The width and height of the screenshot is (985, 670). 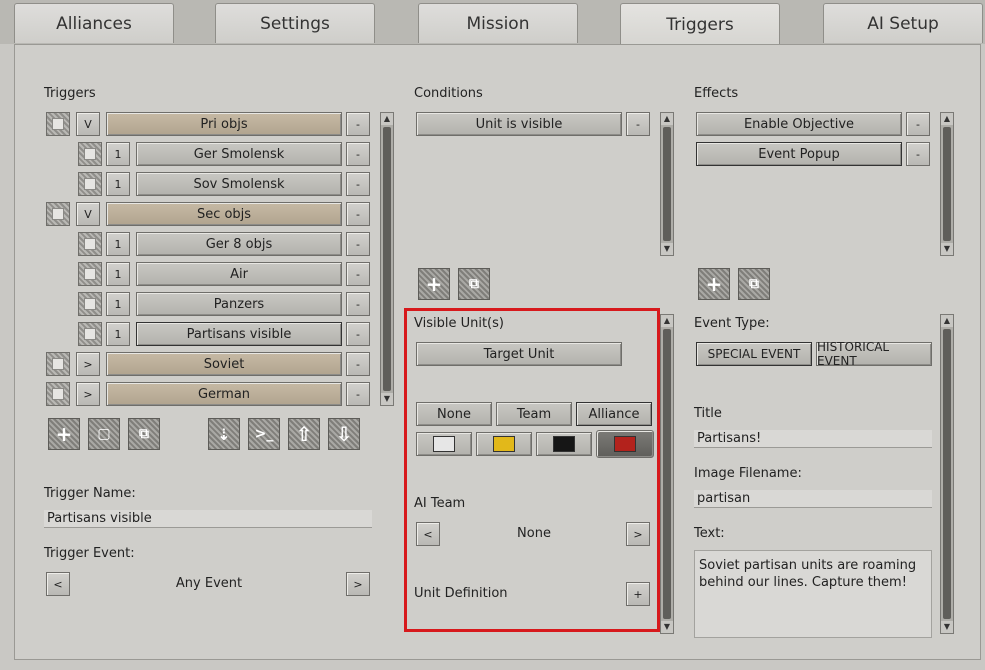 What do you see at coordinates (754, 284) in the screenshot?
I see `copy-effect-button: ⧉` at bounding box center [754, 284].